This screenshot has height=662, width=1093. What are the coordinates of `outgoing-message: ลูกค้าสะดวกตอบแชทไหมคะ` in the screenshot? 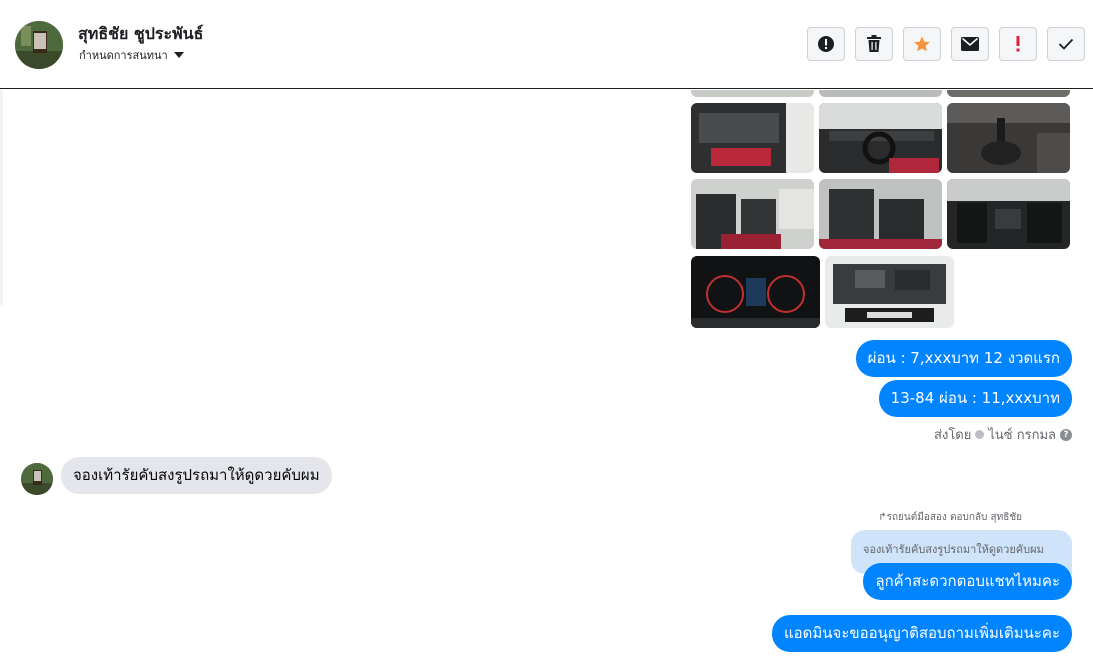 It's located at (967, 581).